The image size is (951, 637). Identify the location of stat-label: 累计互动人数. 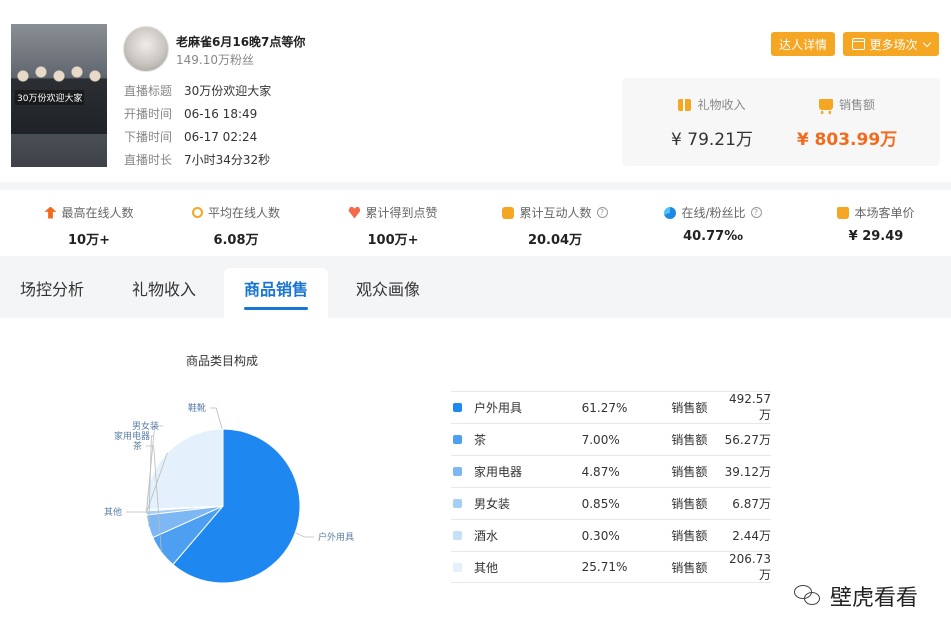
(555, 213).